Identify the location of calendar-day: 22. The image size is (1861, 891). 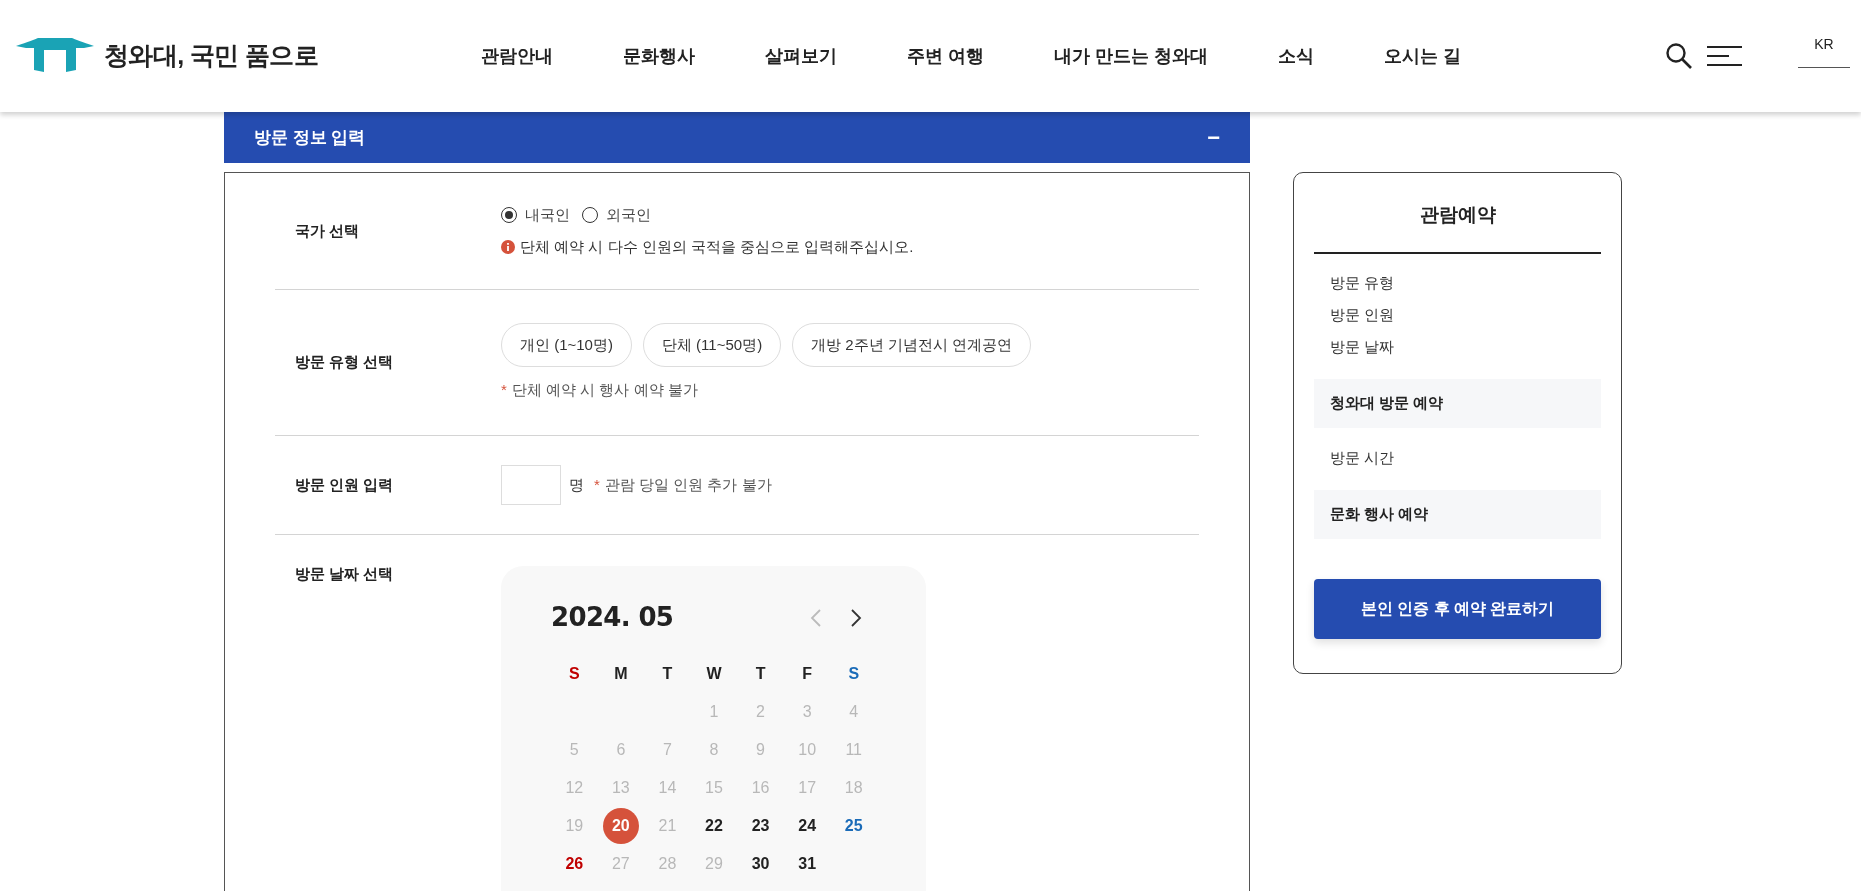
(714, 826).